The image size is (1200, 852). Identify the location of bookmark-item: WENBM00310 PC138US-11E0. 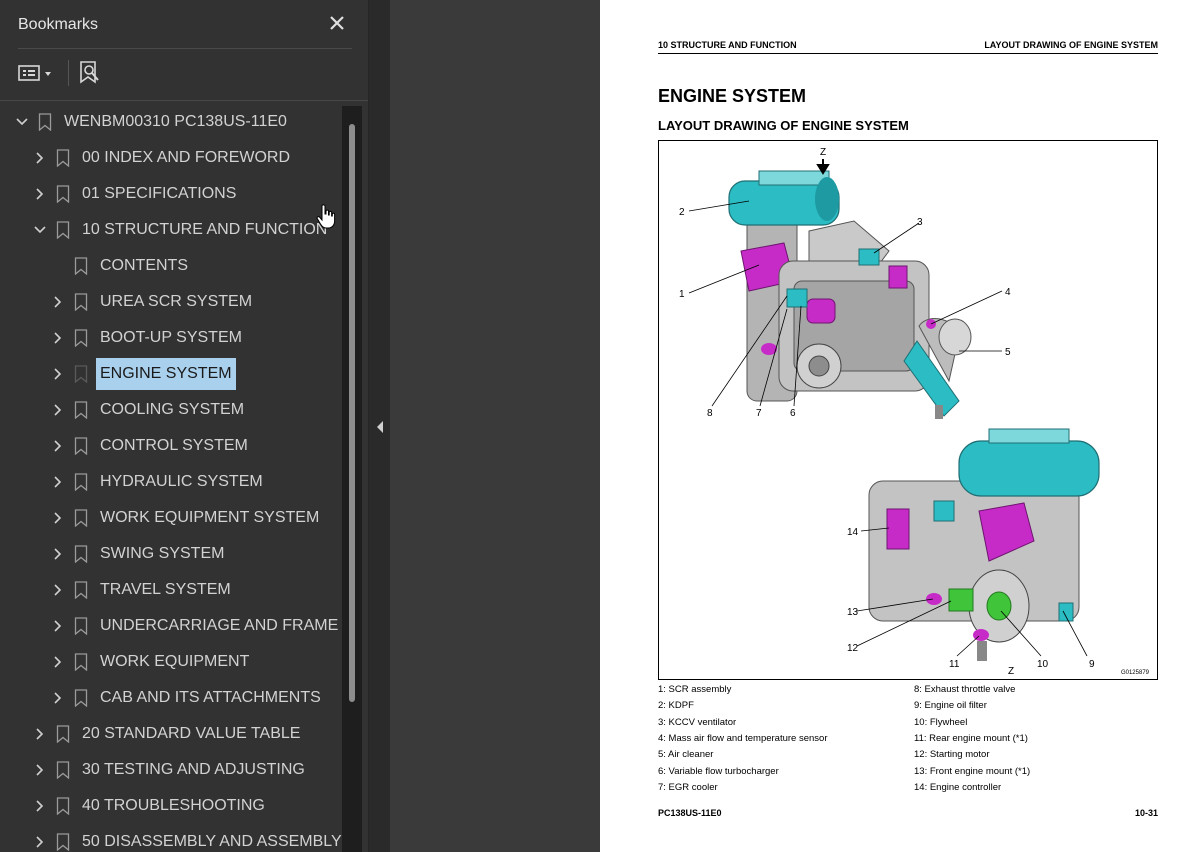
(152, 122).